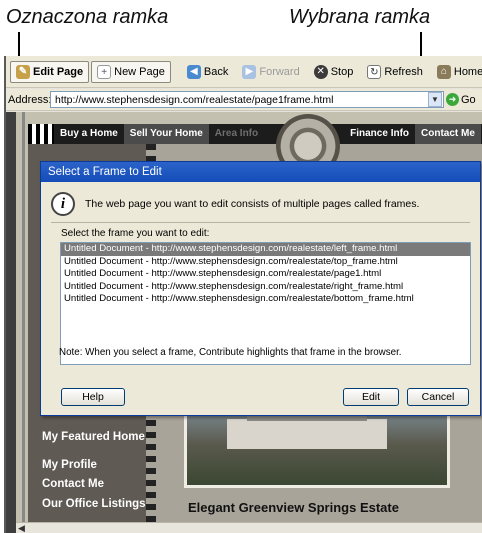 The width and height of the screenshot is (482, 533). I want to click on go-label: Go, so click(468, 99).